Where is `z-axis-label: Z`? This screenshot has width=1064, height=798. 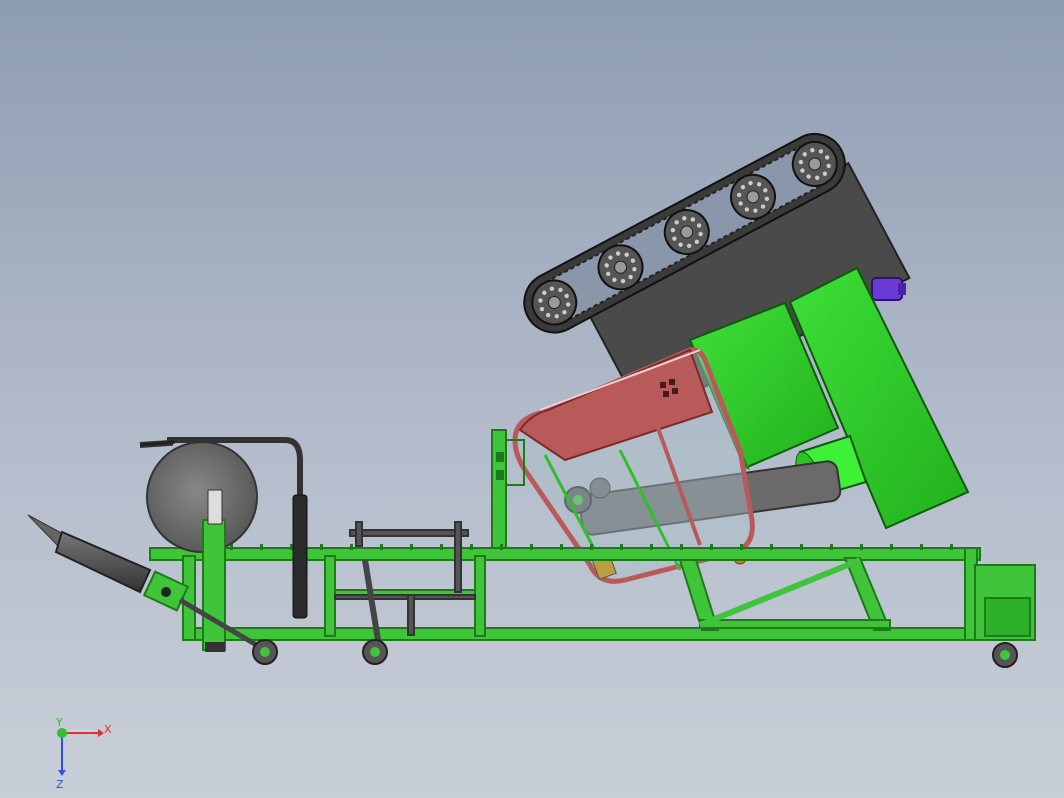
z-axis-label: Z is located at coordinates (60, 784).